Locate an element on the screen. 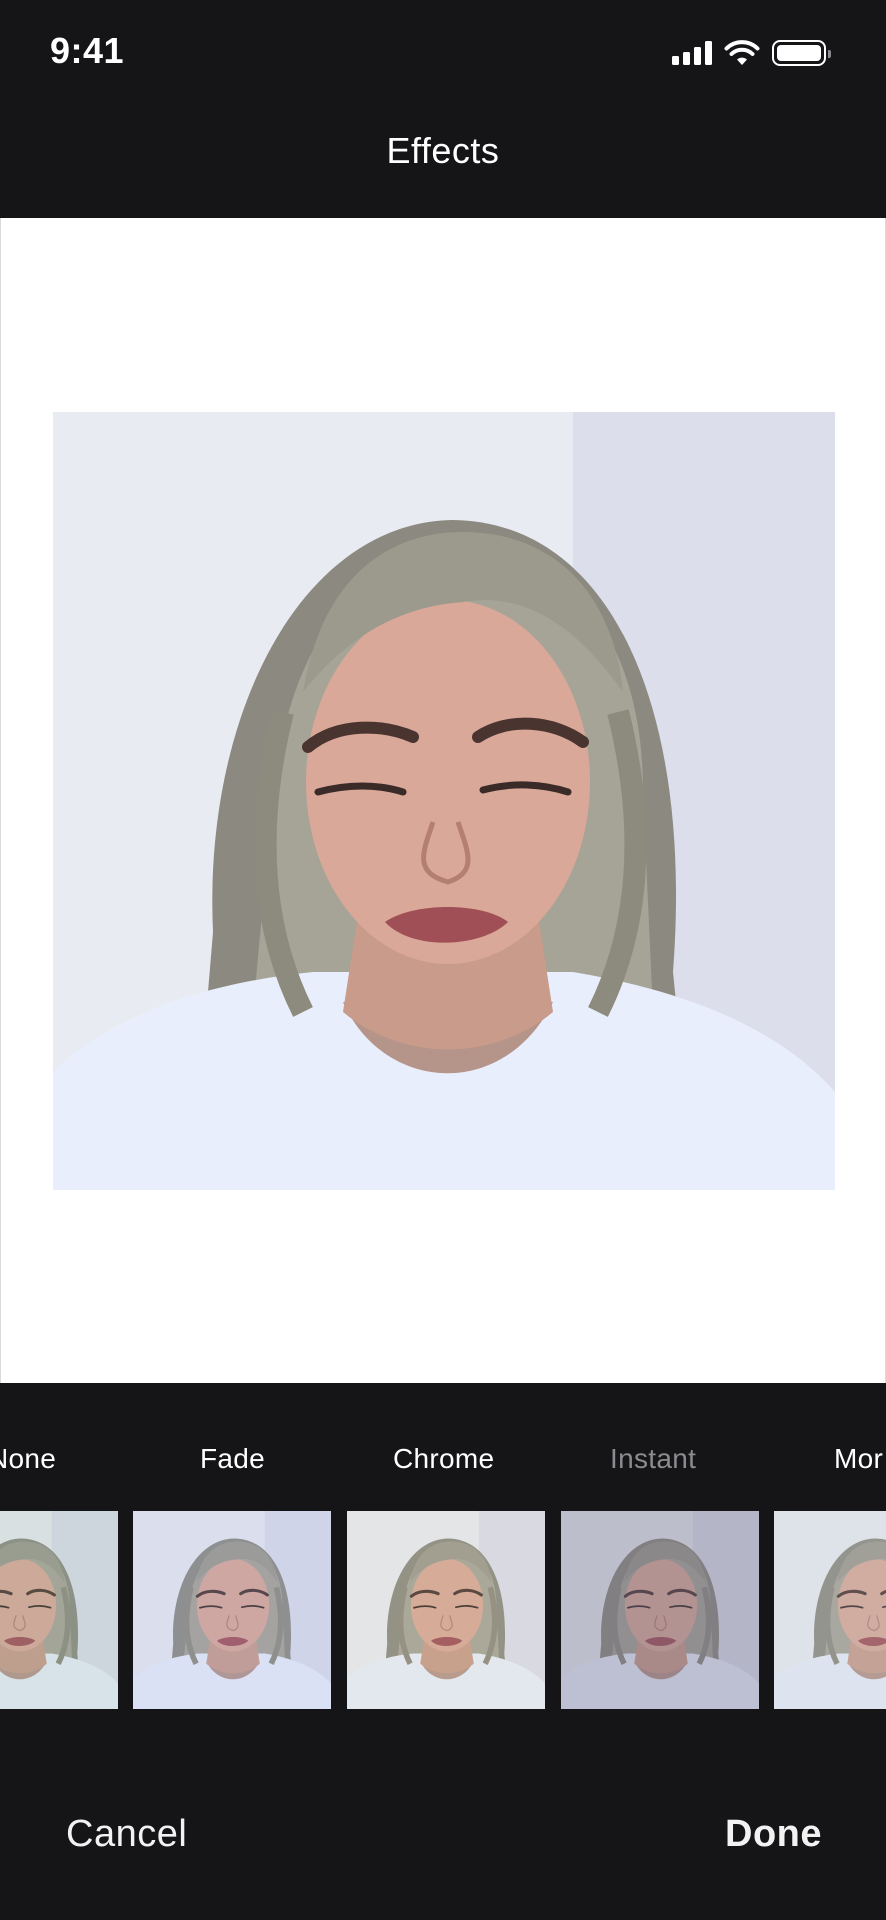  filter-label-fade: Fade is located at coordinates (232, 1459).